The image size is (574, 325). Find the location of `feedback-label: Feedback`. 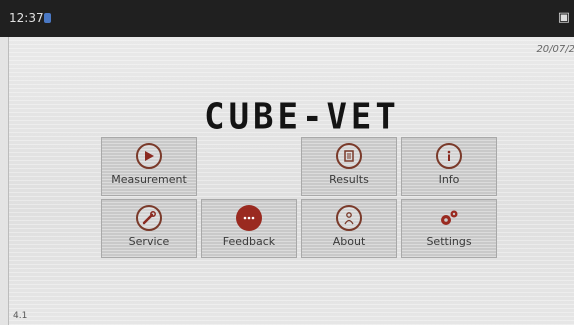

feedback-label: Feedback is located at coordinates (249, 241).